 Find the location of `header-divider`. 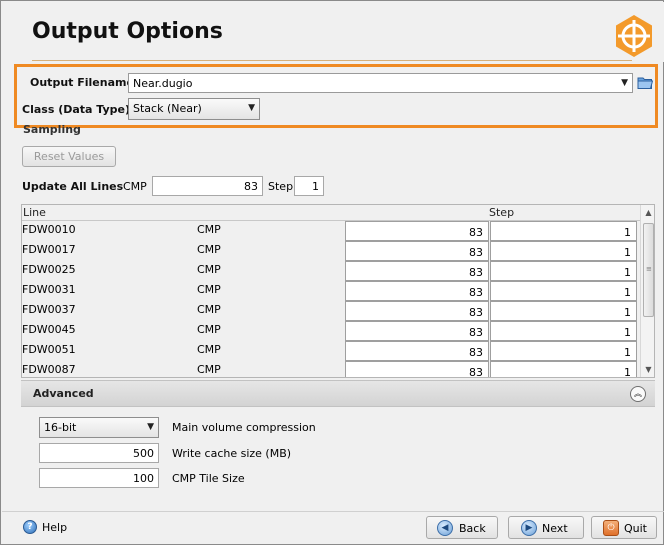

header-divider is located at coordinates (332, 60).